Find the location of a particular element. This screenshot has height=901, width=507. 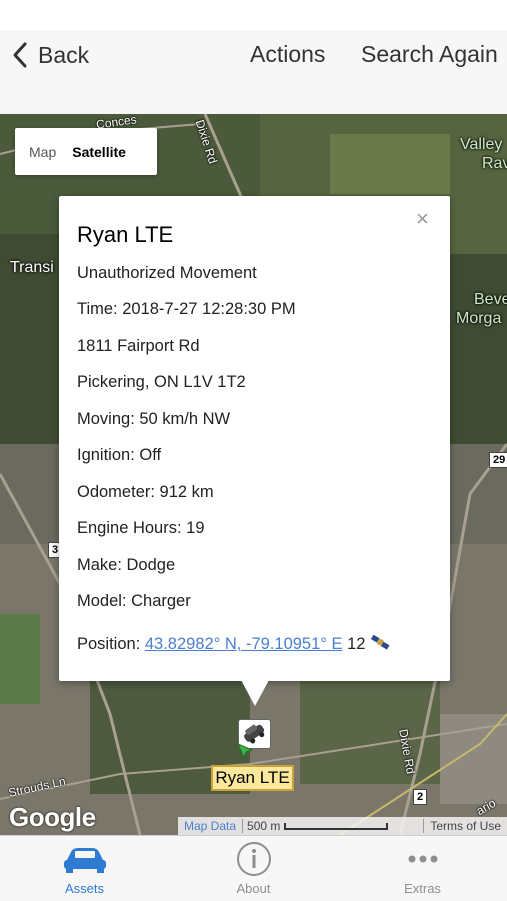

moving-text: Moving: 50 km/h NW is located at coordinates (154, 419).